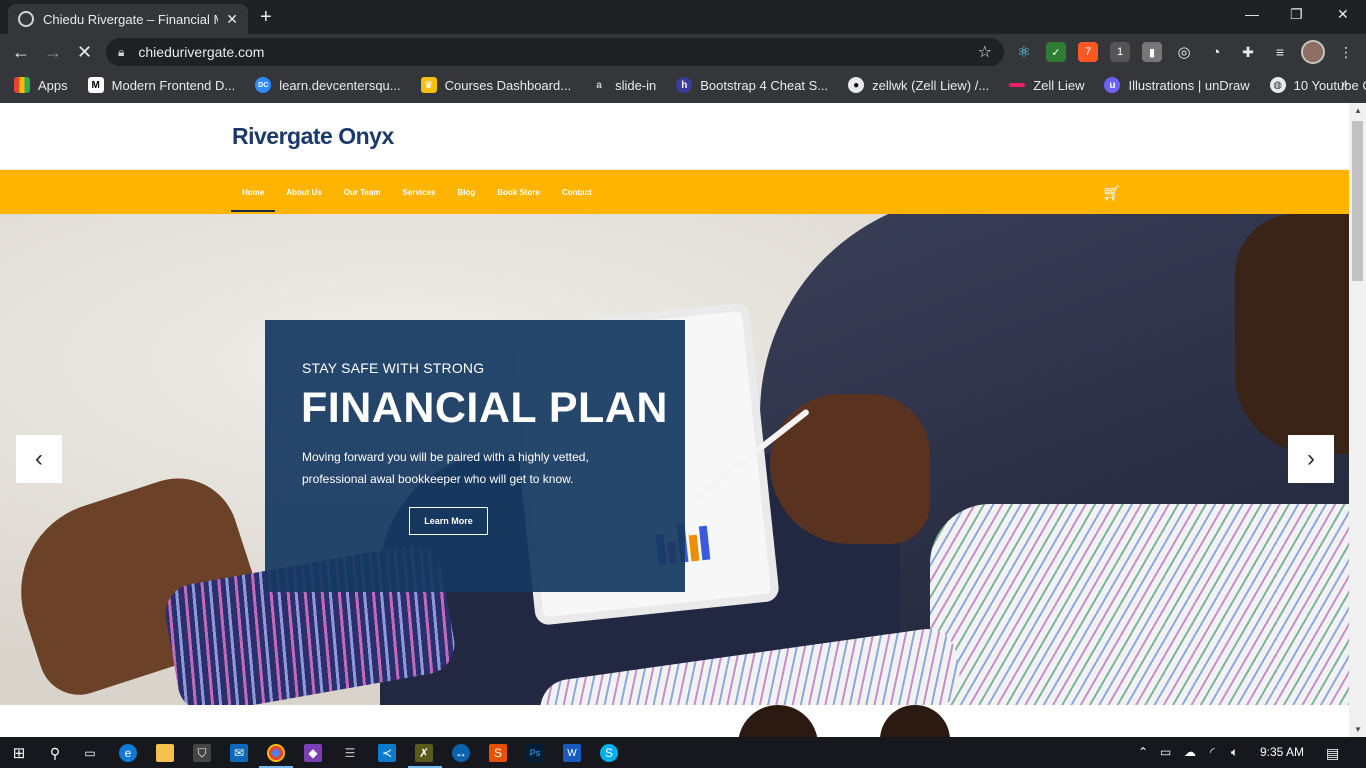 Image resolution: width=1366 pixels, height=768 pixels. I want to click on edge-icon: e, so click(128, 753).